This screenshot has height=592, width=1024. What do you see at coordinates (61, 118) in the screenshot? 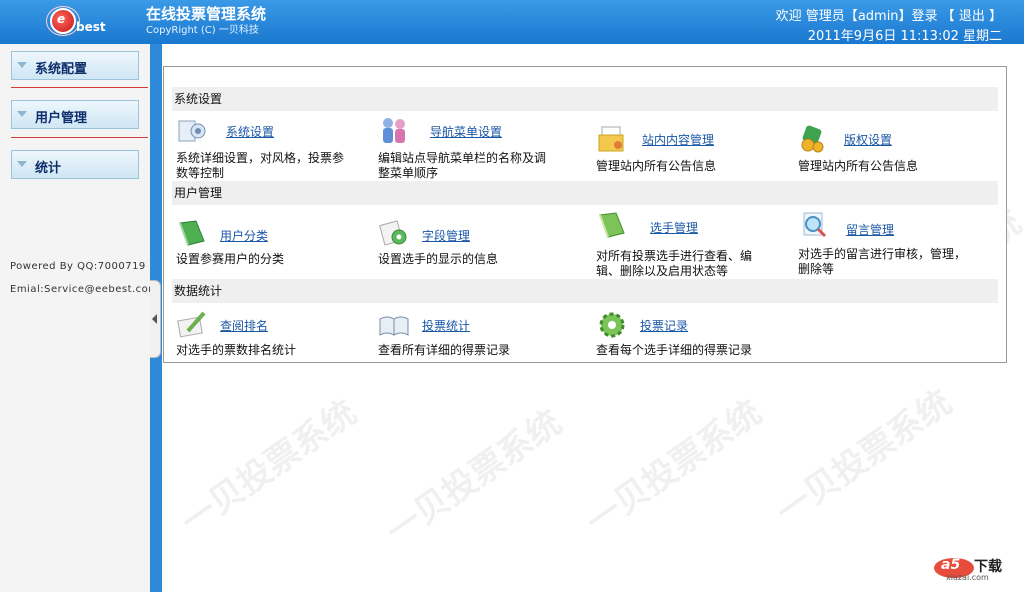
I see `sidebar-item-label: 用户管理` at bounding box center [61, 118].